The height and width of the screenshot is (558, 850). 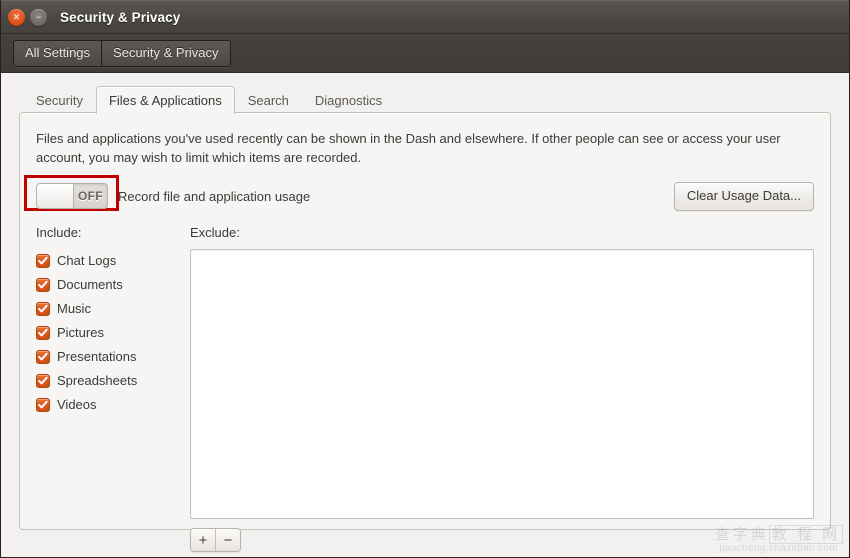 What do you see at coordinates (214, 196) in the screenshot?
I see `record-usage-label: Record file and application usage` at bounding box center [214, 196].